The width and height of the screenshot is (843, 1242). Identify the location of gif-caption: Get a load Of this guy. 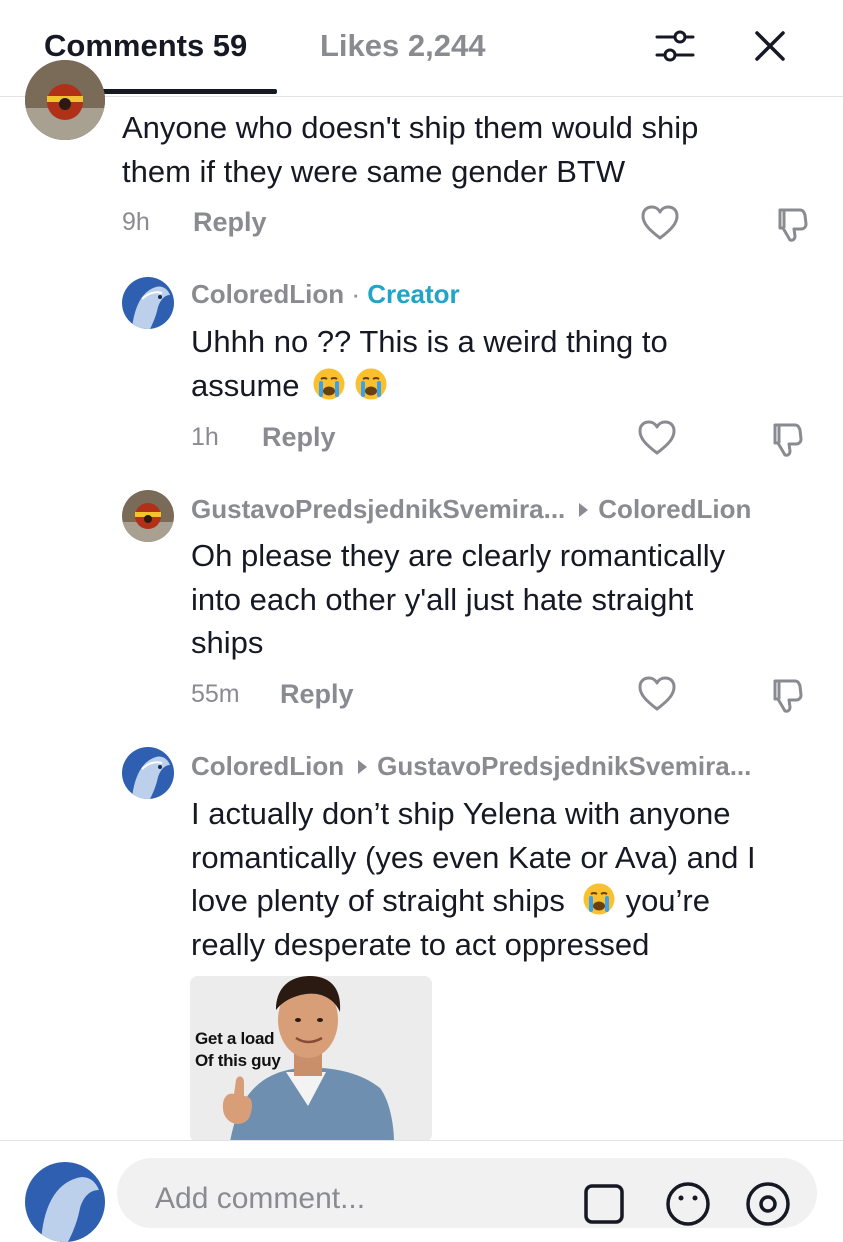
(238, 1049).